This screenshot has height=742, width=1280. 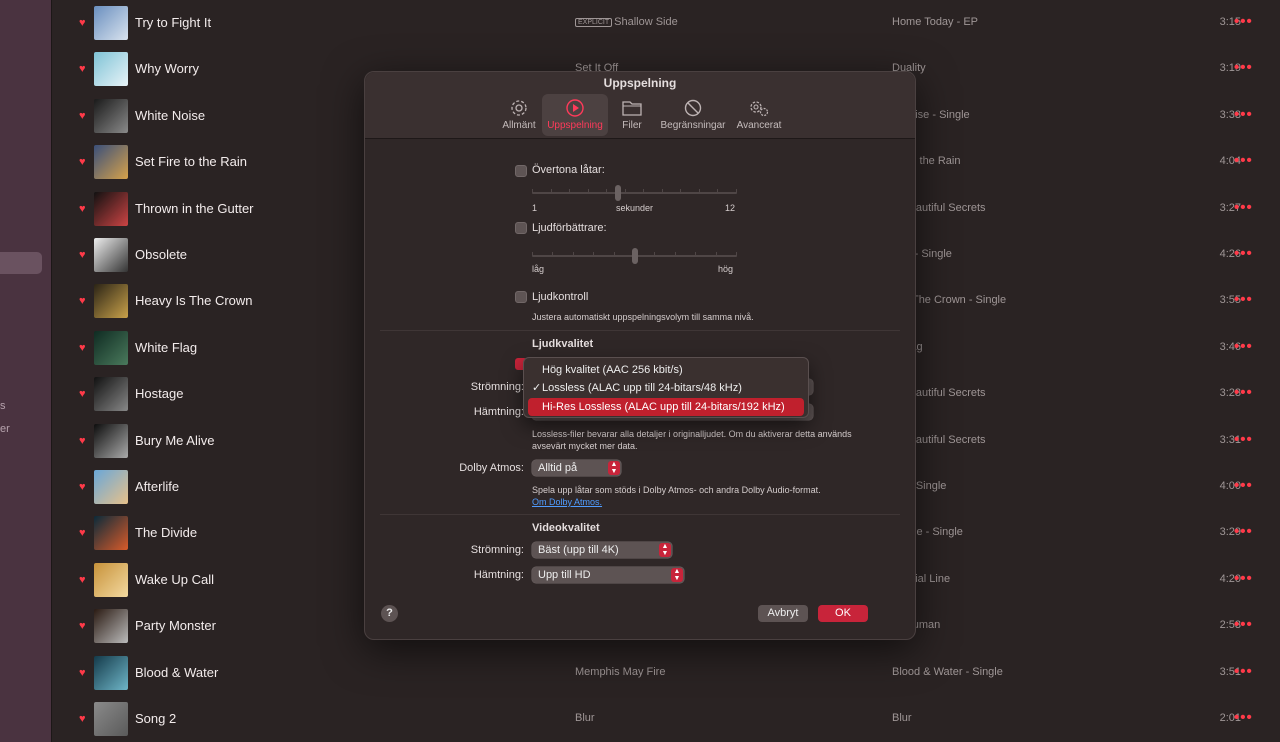 What do you see at coordinates (157, 486) in the screenshot?
I see `song-title: Afterlife` at bounding box center [157, 486].